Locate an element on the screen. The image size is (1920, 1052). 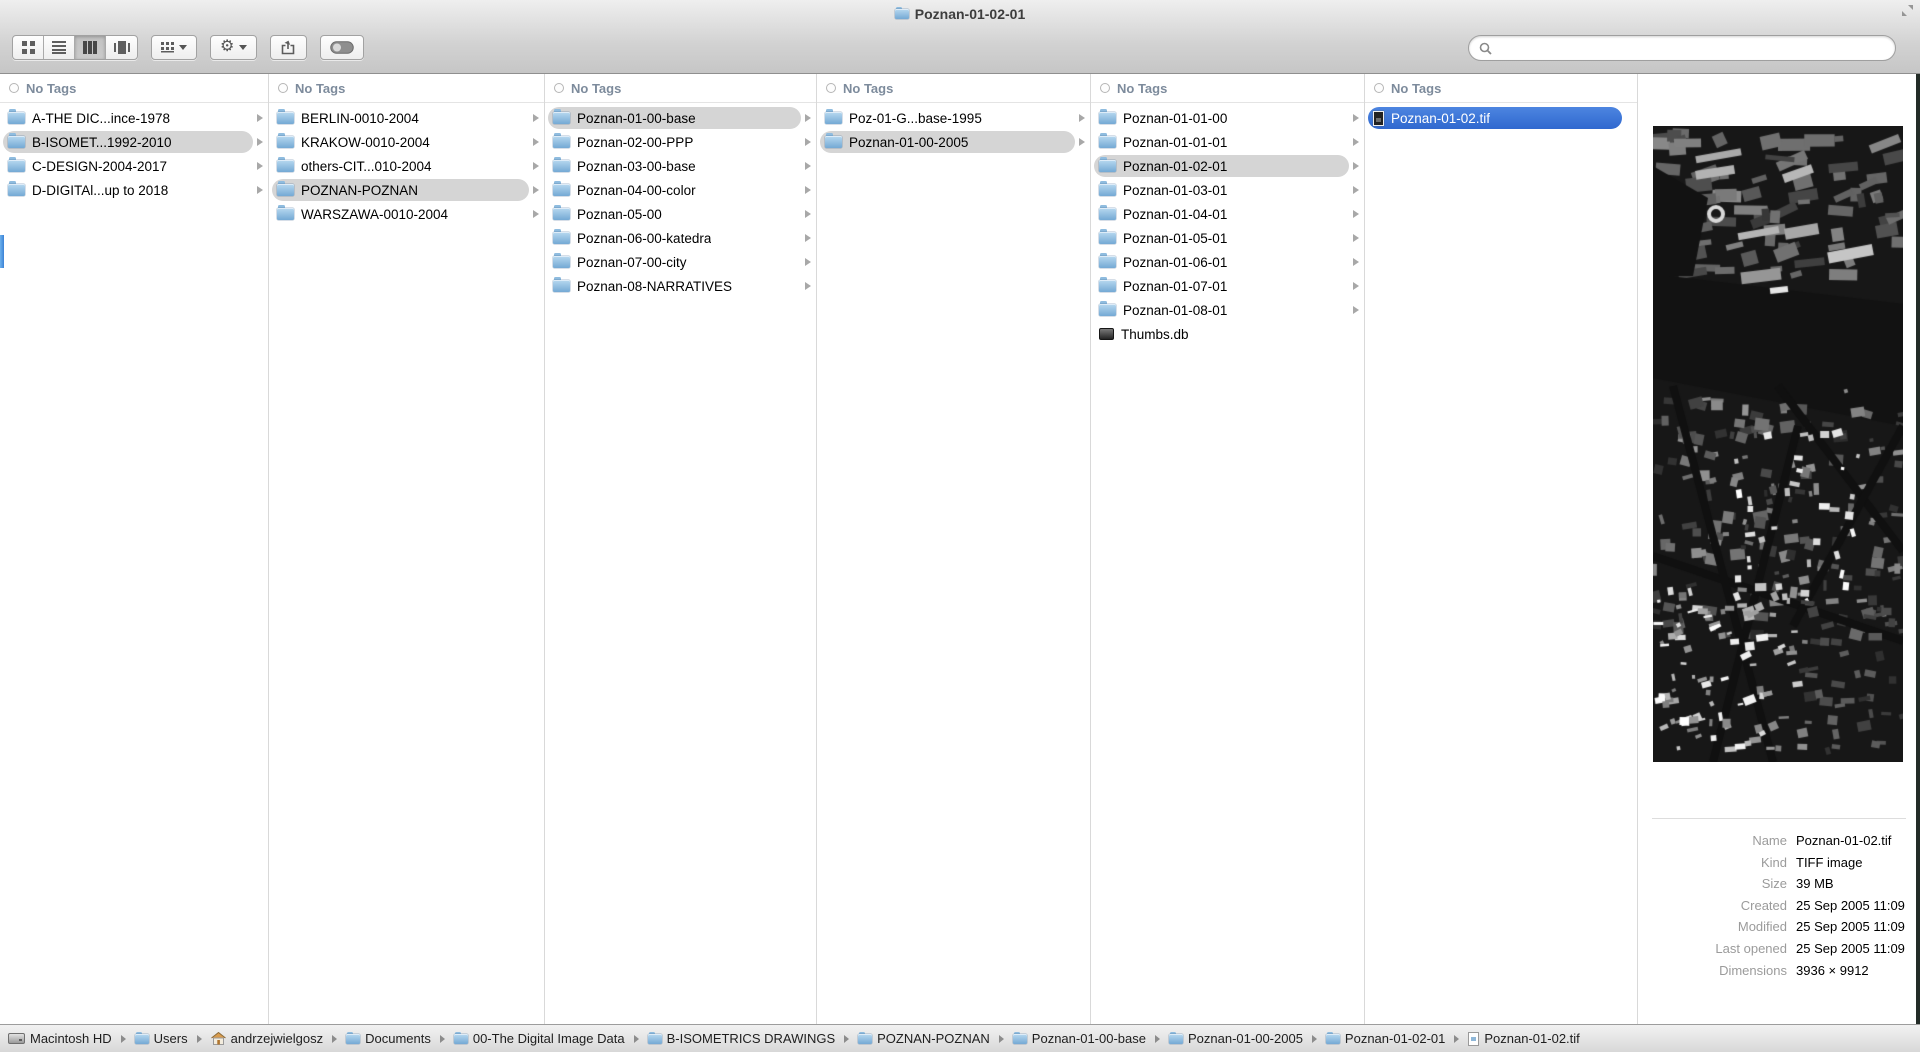
home-icon is located at coordinates (218, 1038).